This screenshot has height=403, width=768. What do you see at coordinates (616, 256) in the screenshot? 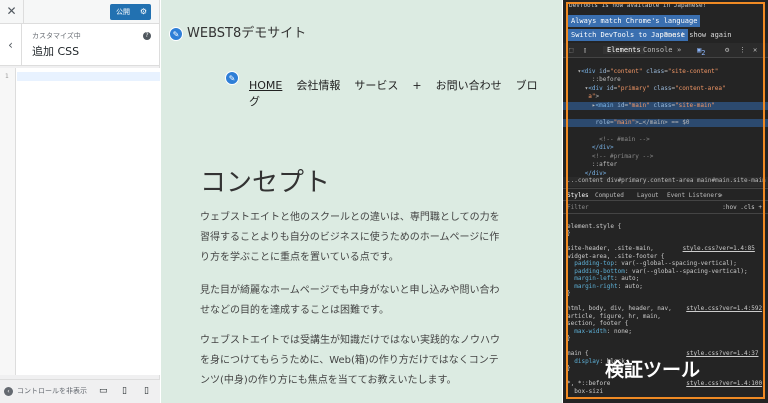
I see `rule-line: widget-area, .site-footer {` at bounding box center [616, 256].